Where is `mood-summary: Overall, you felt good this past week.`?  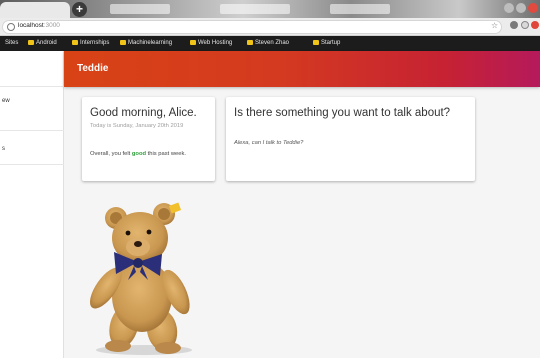 mood-summary: Overall, you felt good this past week. is located at coordinates (138, 154).